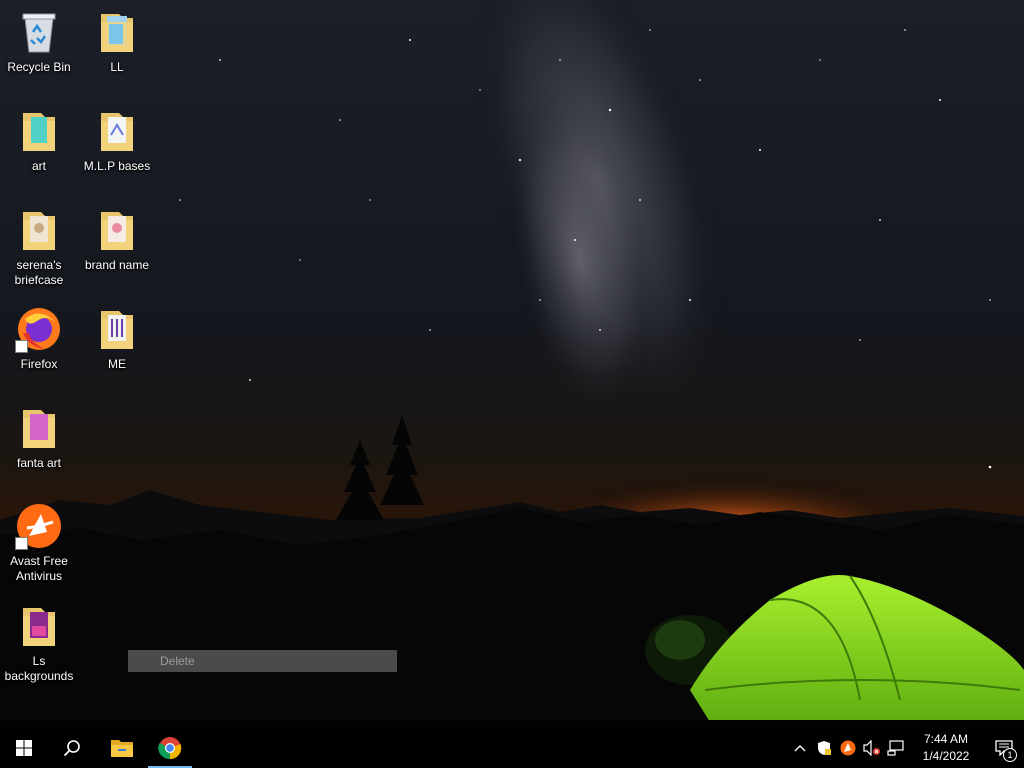 This screenshot has height=768, width=1024. Describe the element at coordinates (38, 166) in the screenshot. I see `desktop-icon-label: art` at that location.